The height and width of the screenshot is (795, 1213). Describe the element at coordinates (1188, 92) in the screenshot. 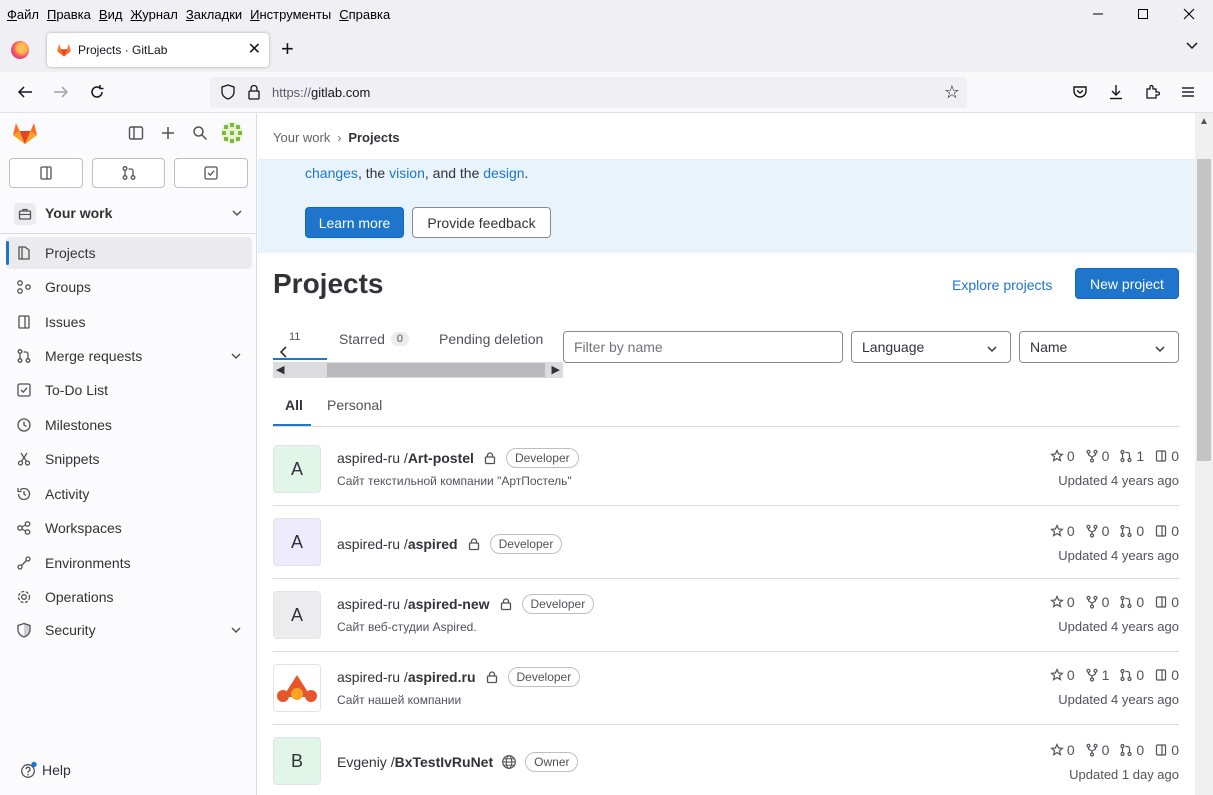

I see `app-menu-icon` at that location.